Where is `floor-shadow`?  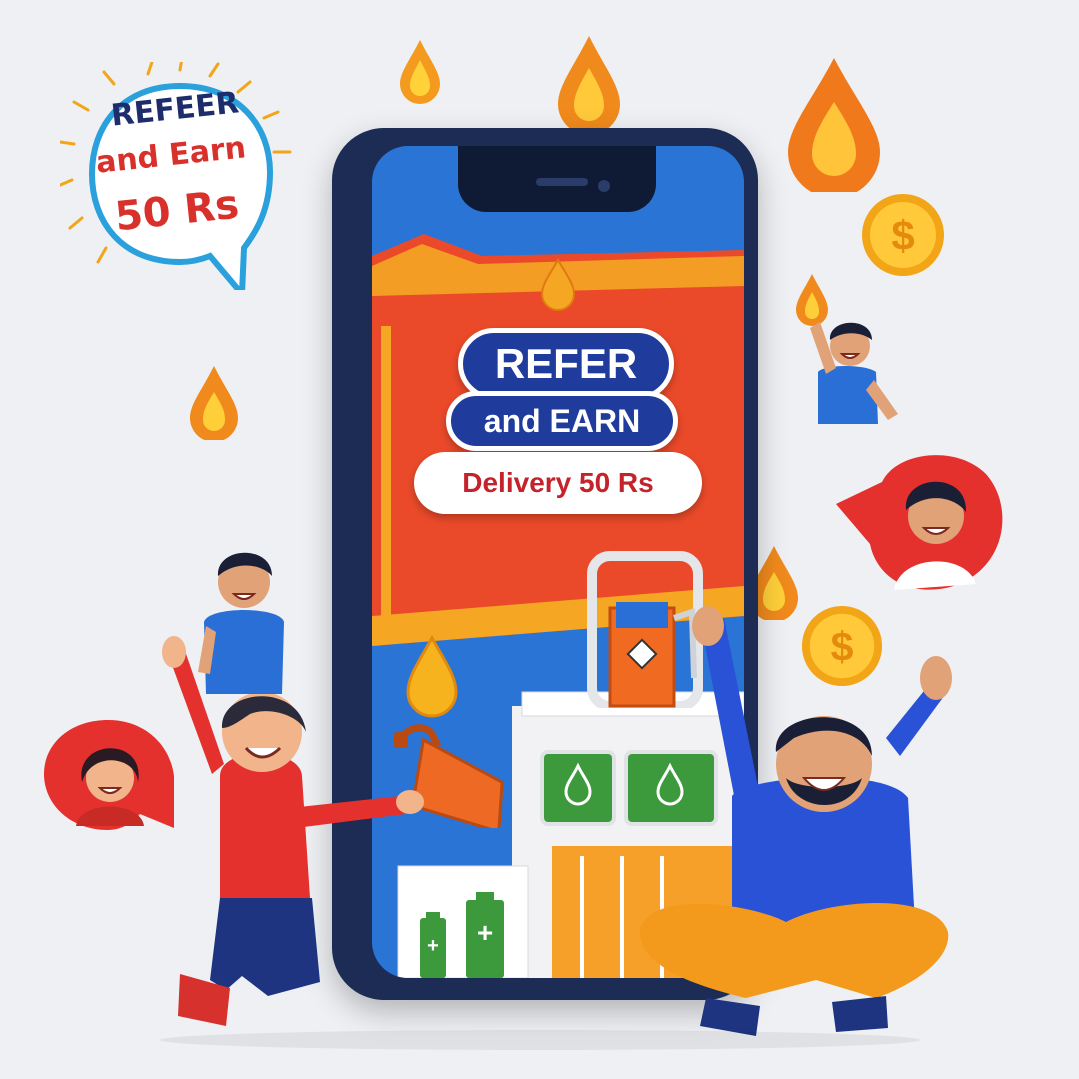
floor-shadow is located at coordinates (540, 1040).